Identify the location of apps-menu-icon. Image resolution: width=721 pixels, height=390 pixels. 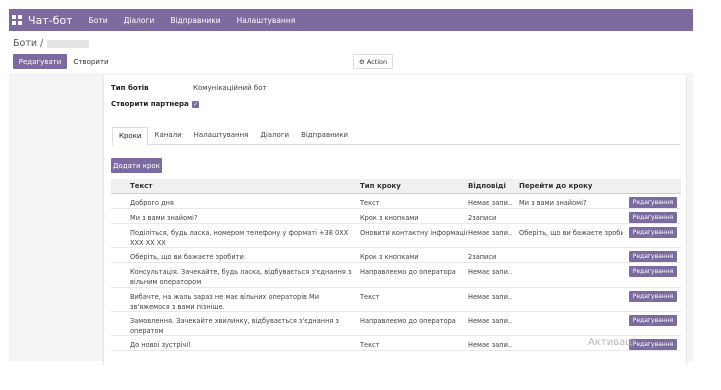
(17, 20).